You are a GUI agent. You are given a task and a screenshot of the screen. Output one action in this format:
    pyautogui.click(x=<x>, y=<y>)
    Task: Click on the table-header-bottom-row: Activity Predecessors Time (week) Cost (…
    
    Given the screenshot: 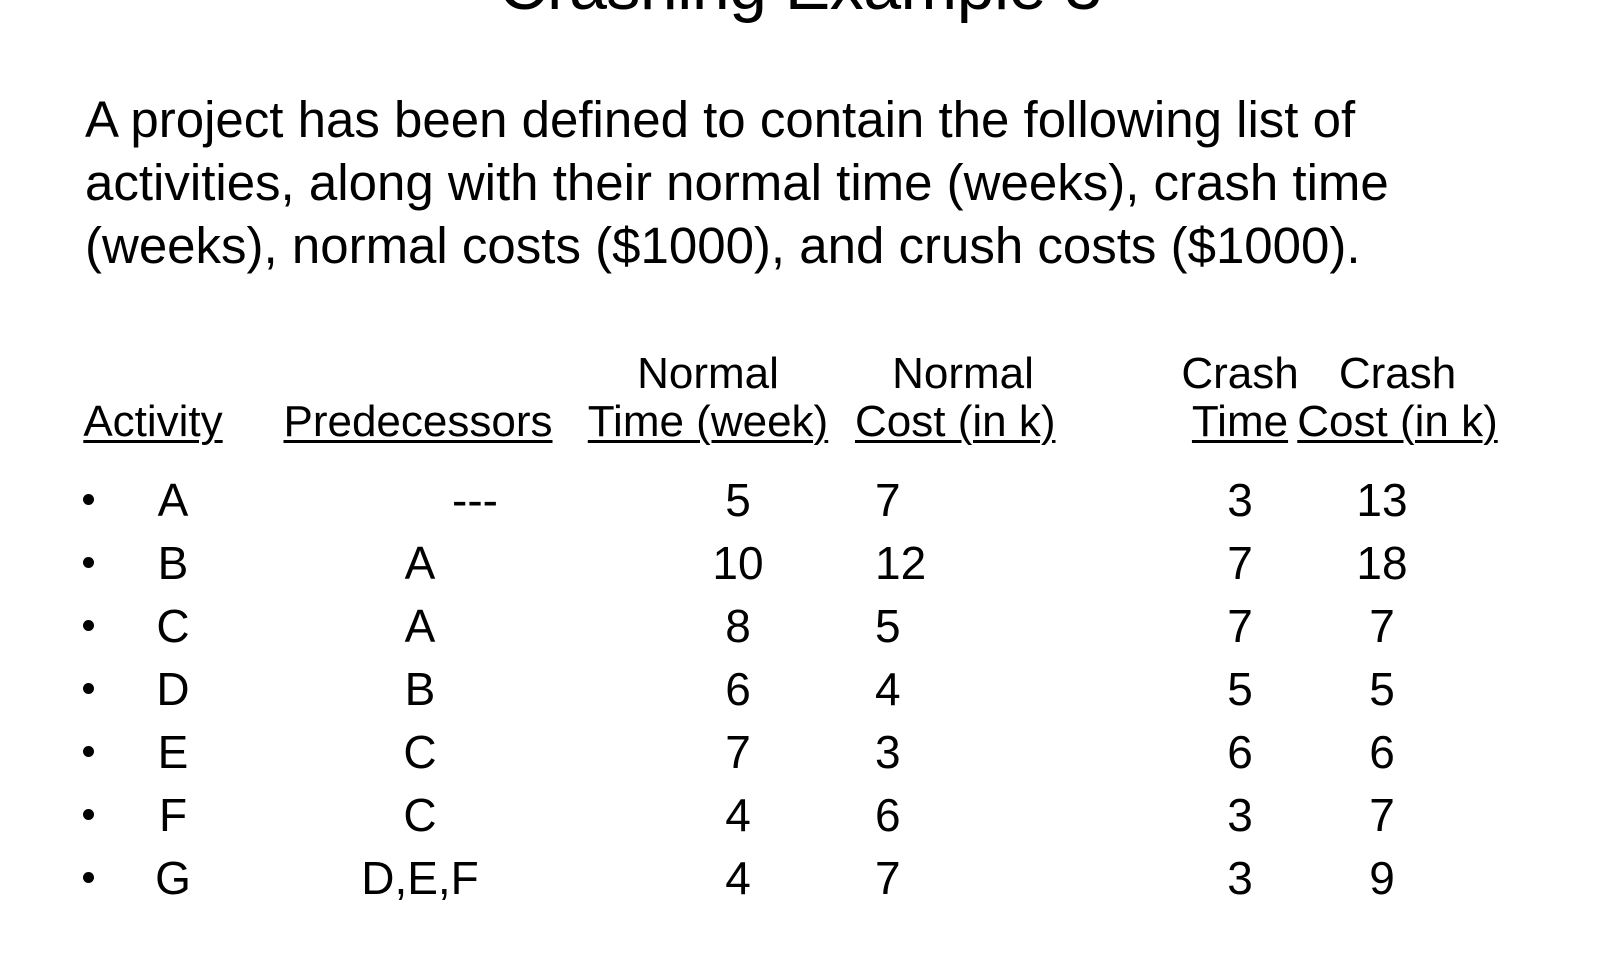 What is the action you would take?
    pyautogui.click(x=800, y=431)
    